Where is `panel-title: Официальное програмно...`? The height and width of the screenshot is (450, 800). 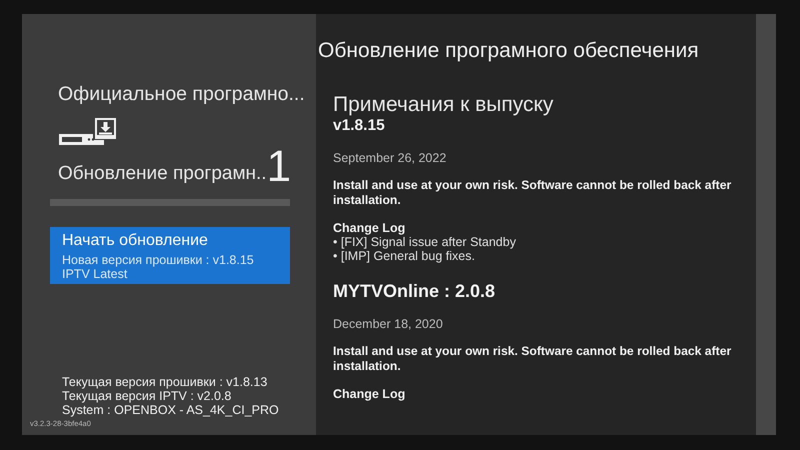
panel-title: Официальное програмно... is located at coordinates (181, 94).